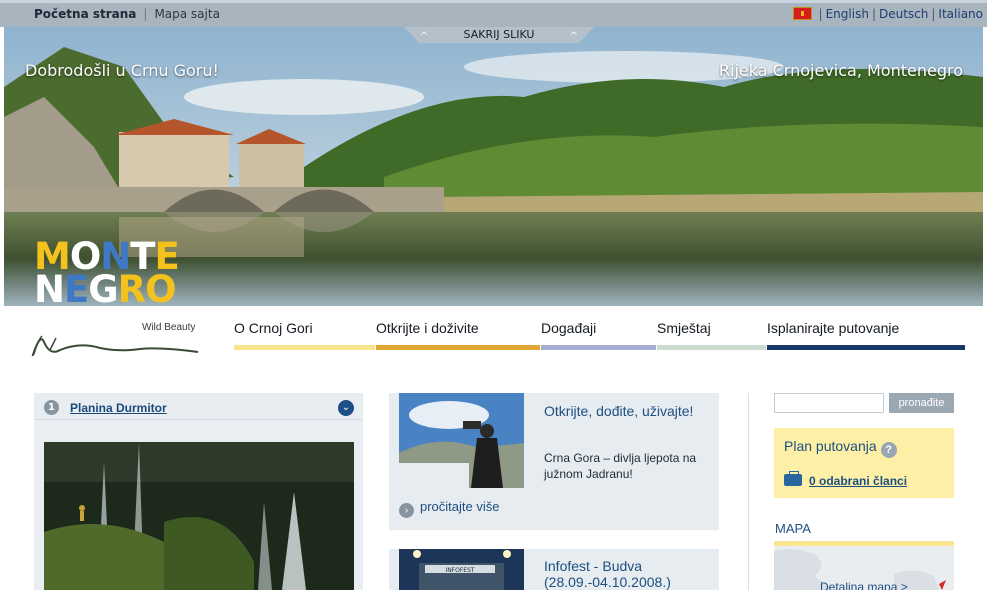  What do you see at coordinates (131, 287) in the screenshot?
I see `logo-letter: R` at bounding box center [131, 287].